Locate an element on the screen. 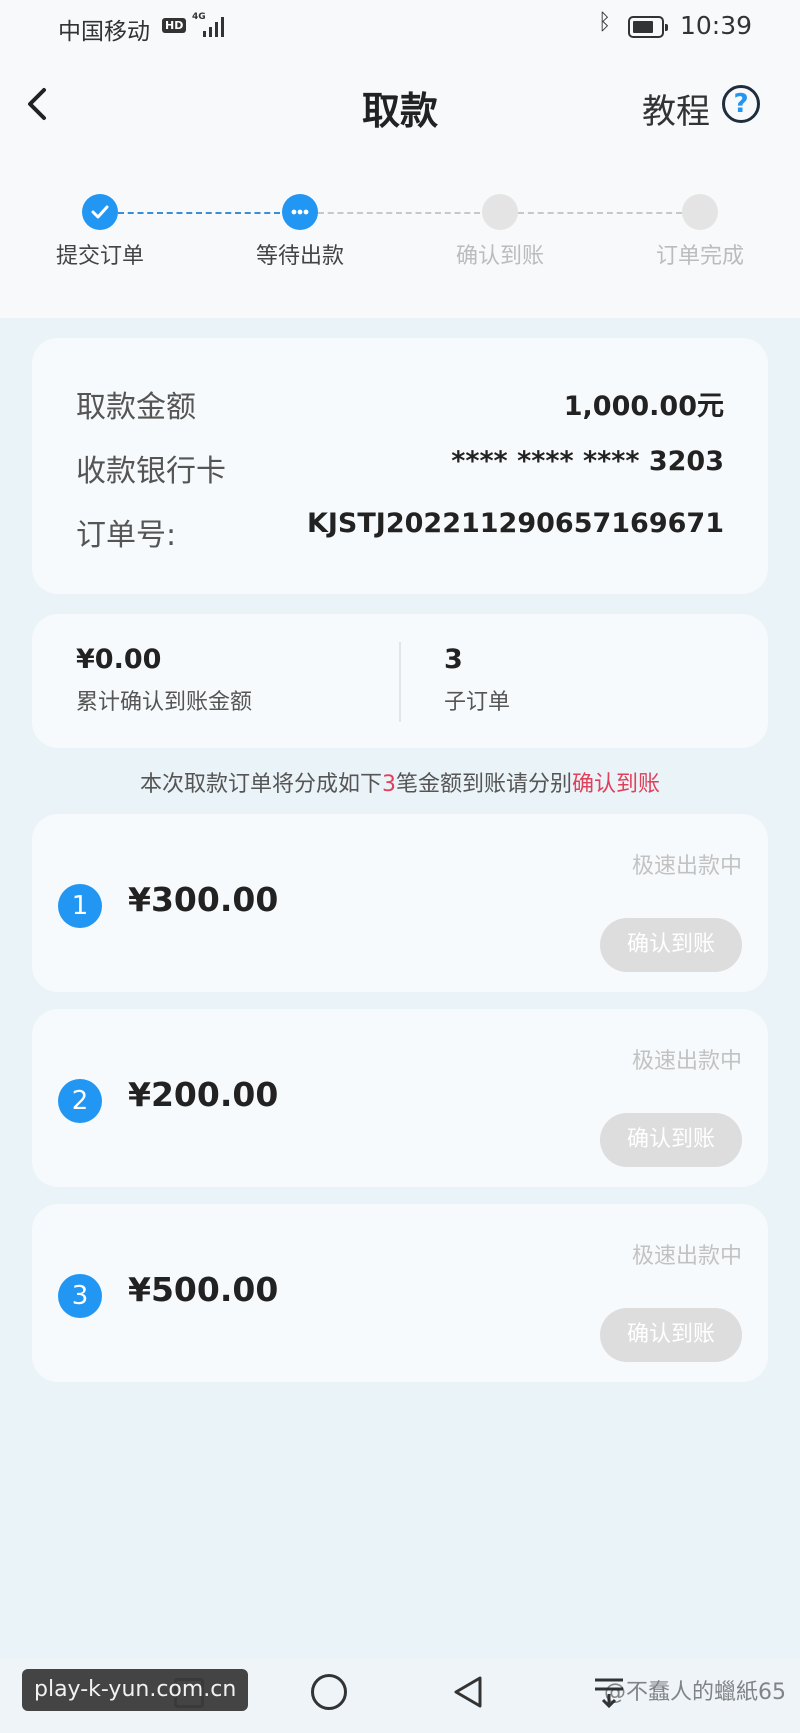 The image size is (800, 1733). home-icon is located at coordinates (329, 1692).